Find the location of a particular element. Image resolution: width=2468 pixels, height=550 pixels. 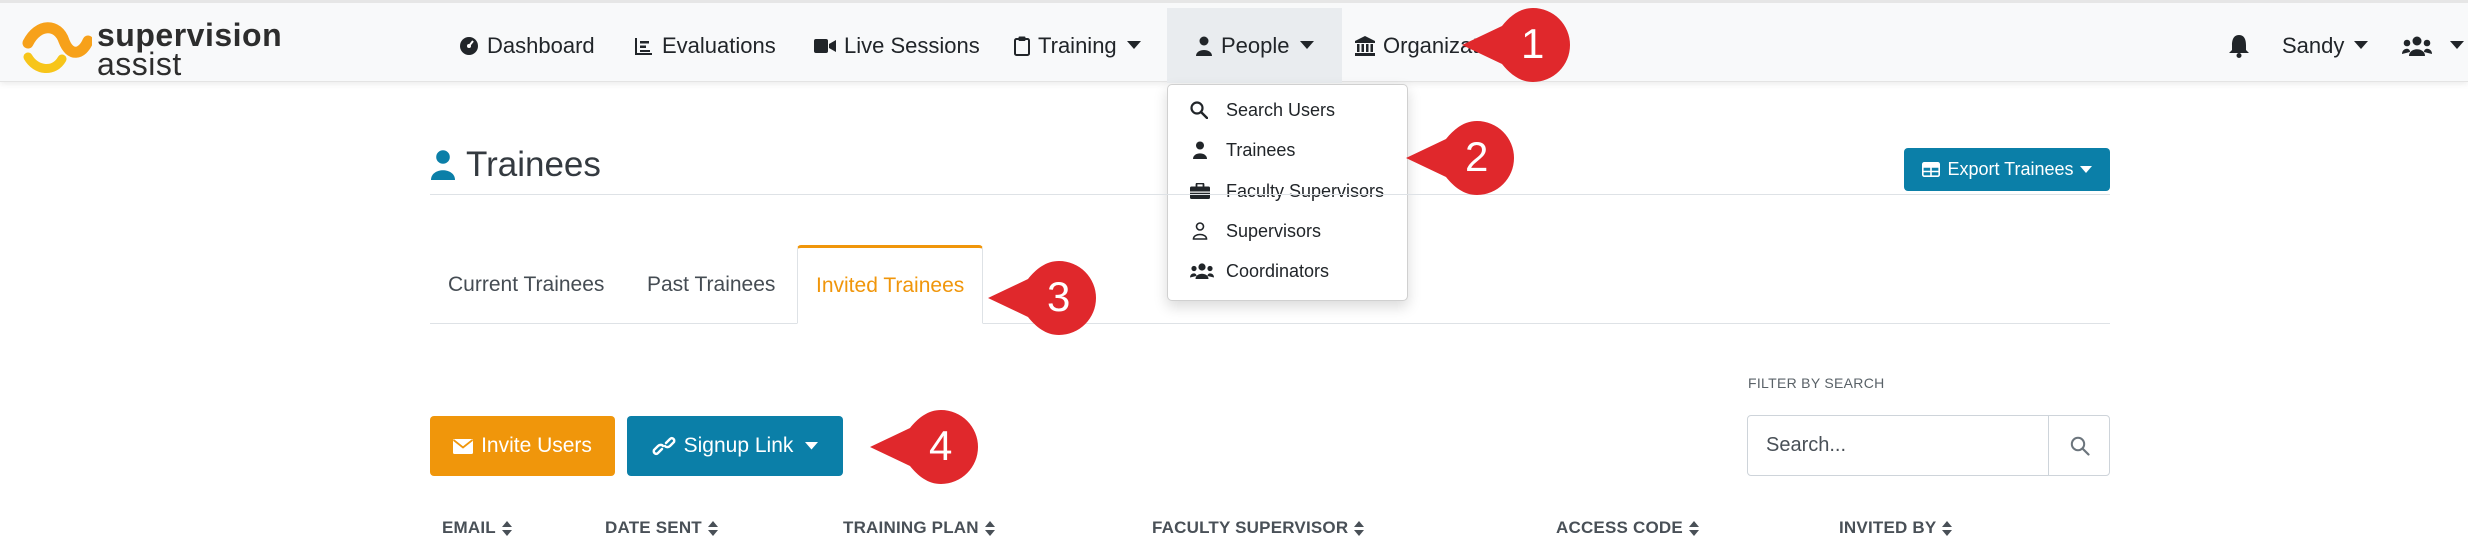

column-header-date-sent: DATE SENT is located at coordinates (661, 528).